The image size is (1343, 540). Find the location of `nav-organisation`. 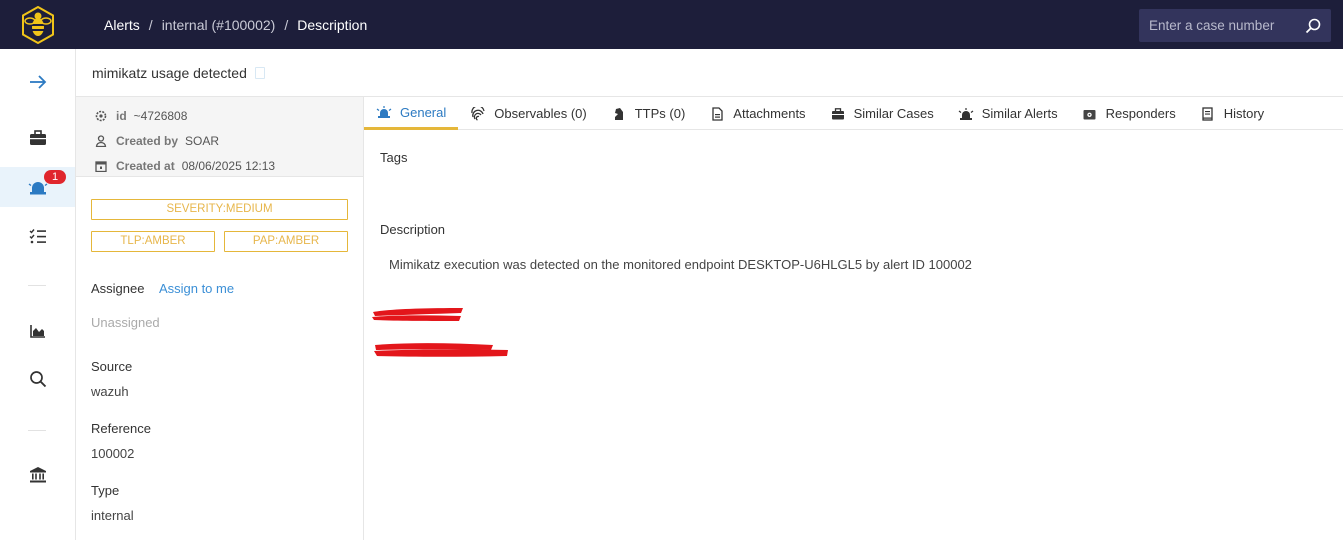

nav-organisation is located at coordinates (37, 475).